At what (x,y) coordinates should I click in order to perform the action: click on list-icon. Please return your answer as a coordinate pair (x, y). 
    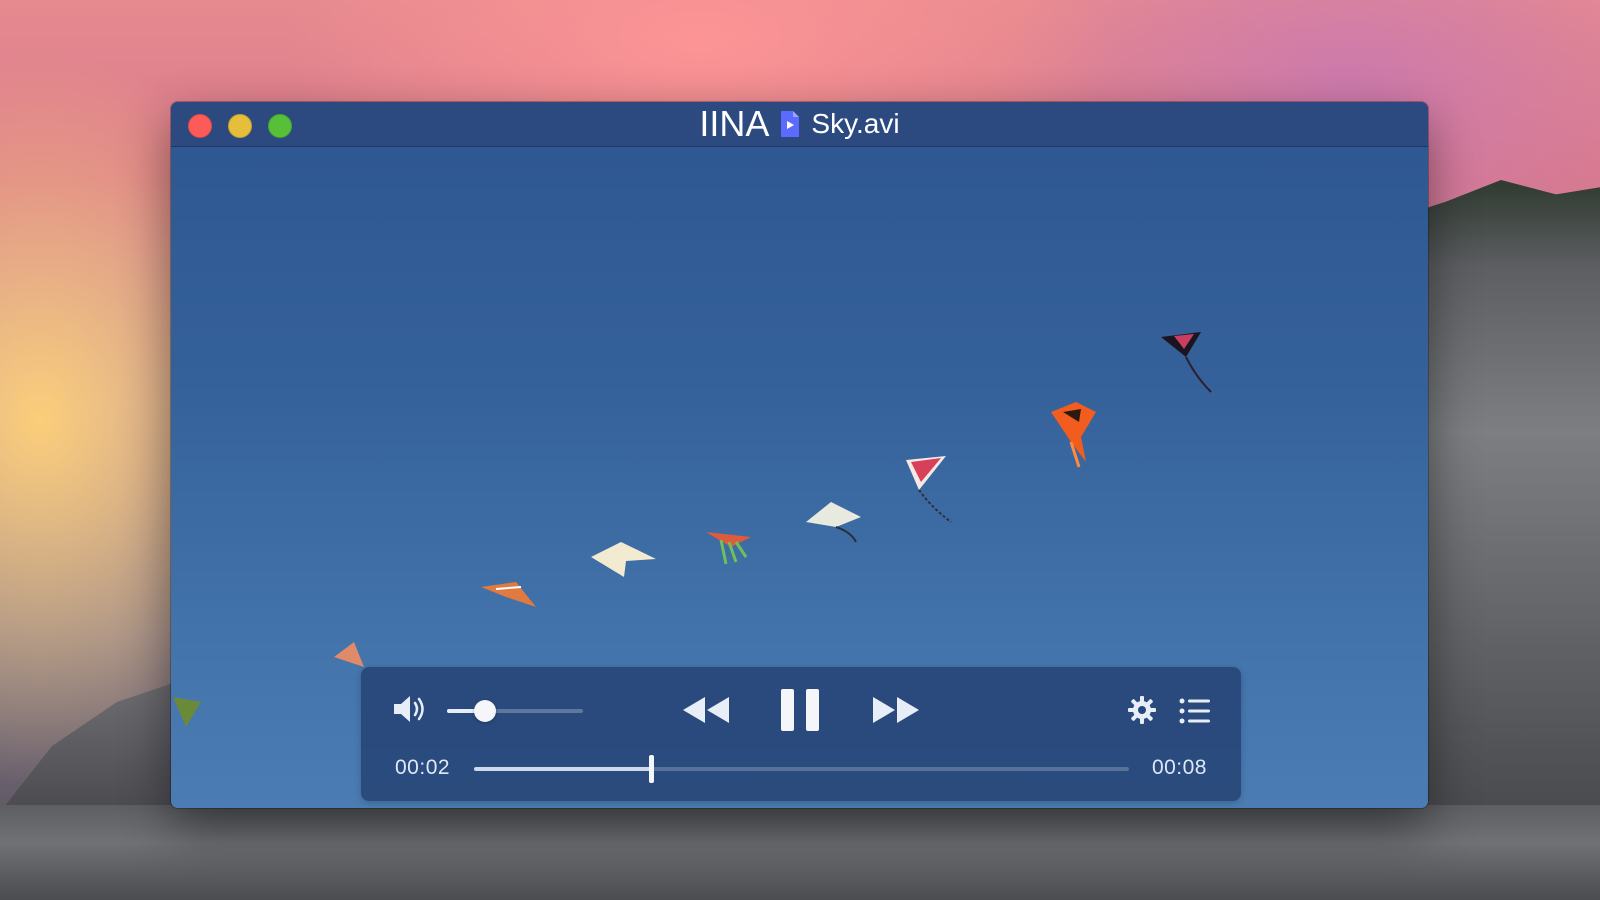
    Looking at the image, I should click on (1195, 713).